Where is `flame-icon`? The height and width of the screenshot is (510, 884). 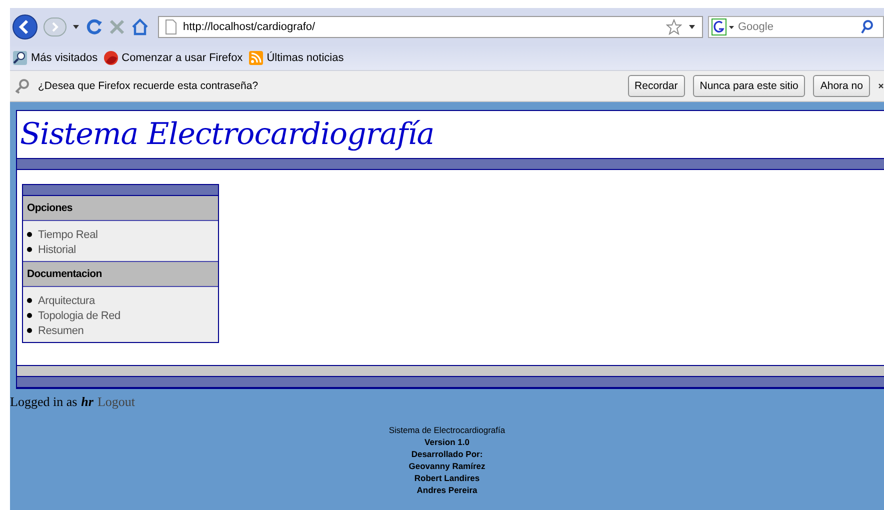
flame-icon is located at coordinates (110, 58).